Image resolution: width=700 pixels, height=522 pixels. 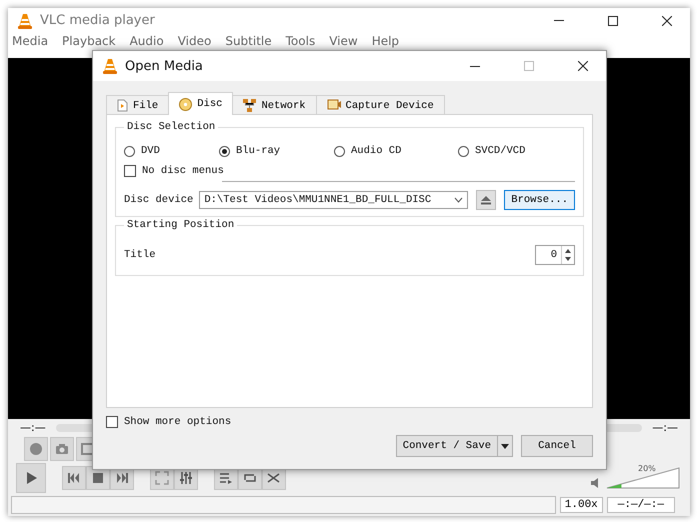 What do you see at coordinates (30, 41) in the screenshot?
I see `menu-item: Media` at bounding box center [30, 41].